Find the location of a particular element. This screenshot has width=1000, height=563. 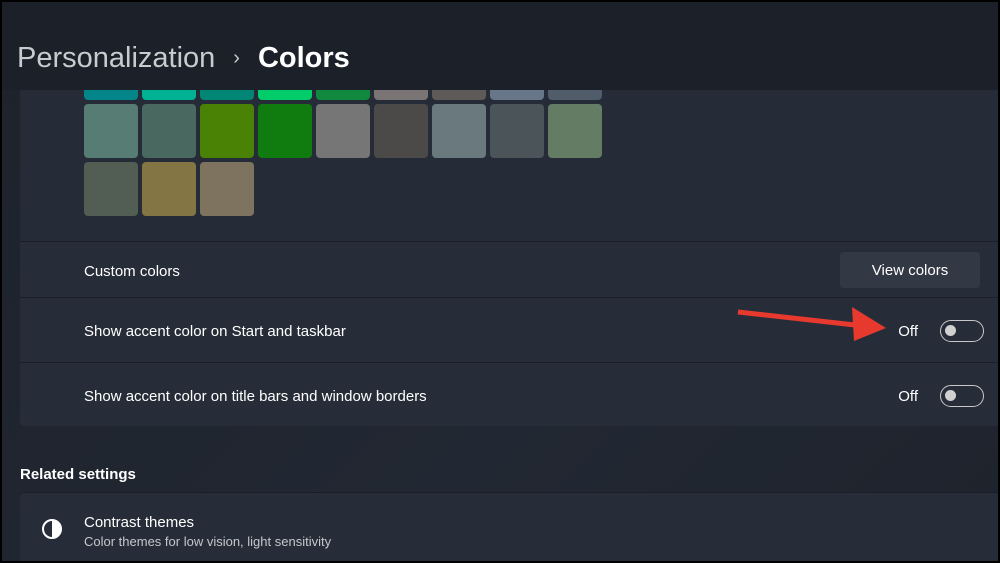

page-title: Colors is located at coordinates (303, 58).